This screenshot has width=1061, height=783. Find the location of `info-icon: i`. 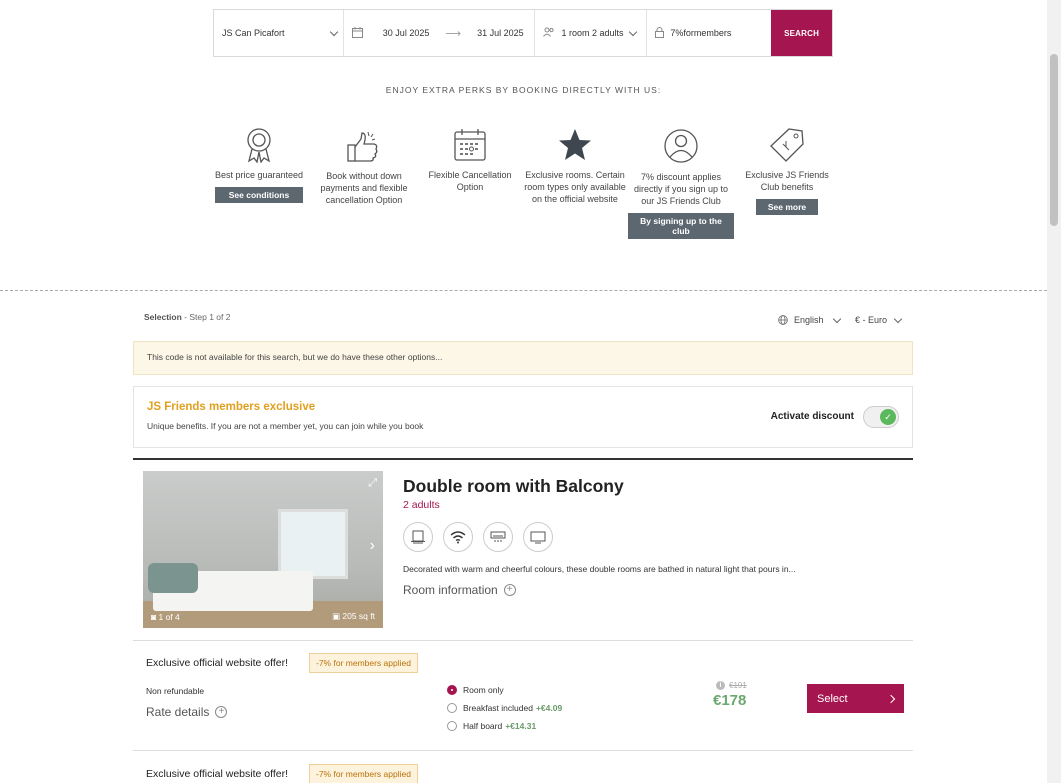

info-icon: i is located at coordinates (720, 685).